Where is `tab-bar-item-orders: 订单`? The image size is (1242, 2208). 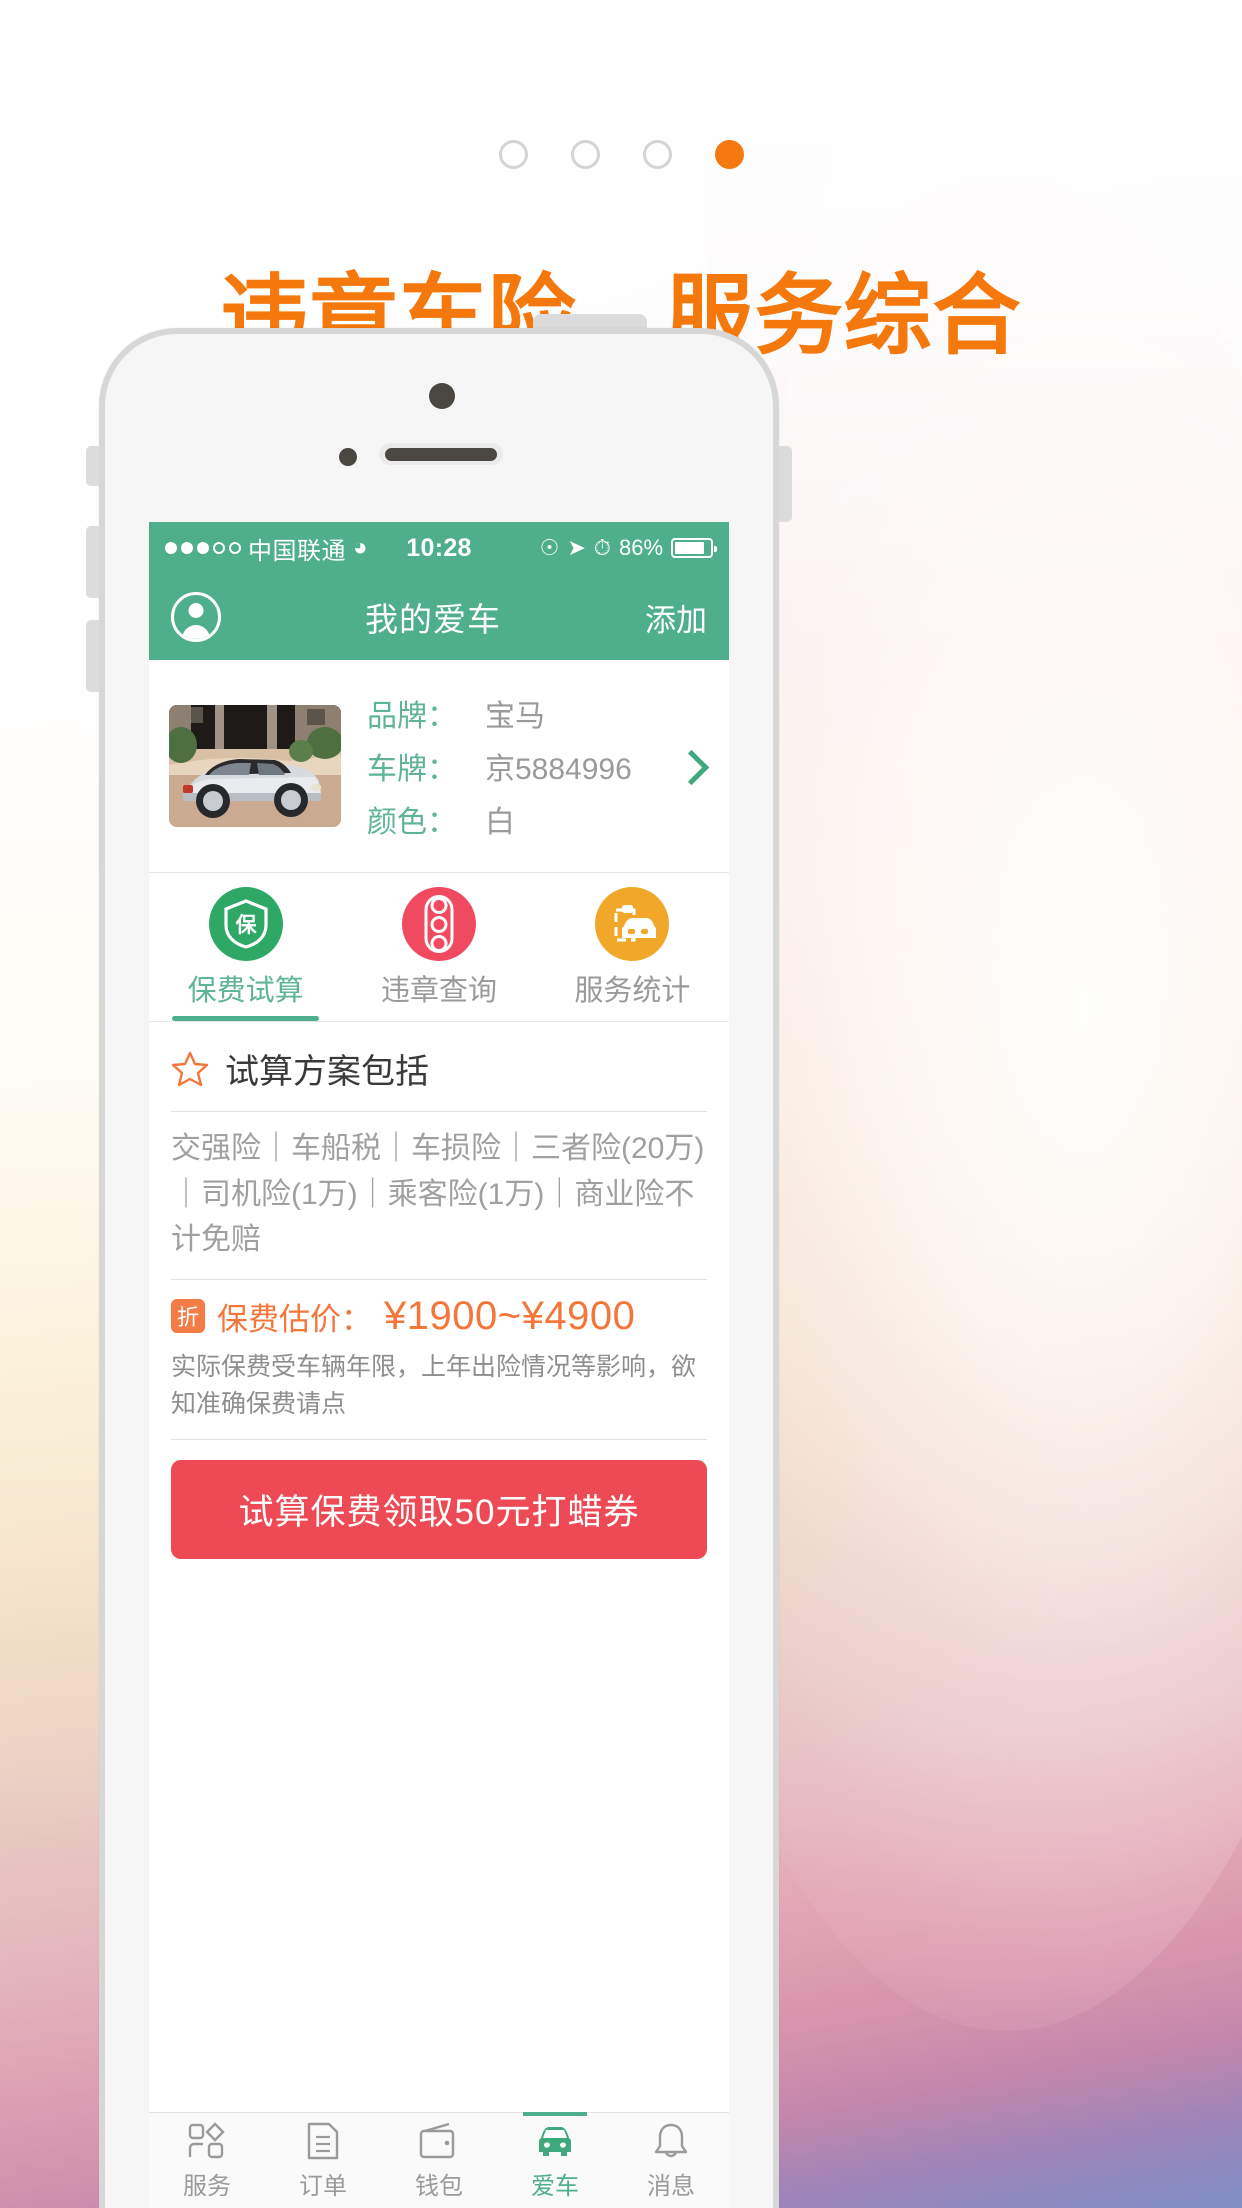
tab-bar-item-orders: 订单 is located at coordinates (323, 2160).